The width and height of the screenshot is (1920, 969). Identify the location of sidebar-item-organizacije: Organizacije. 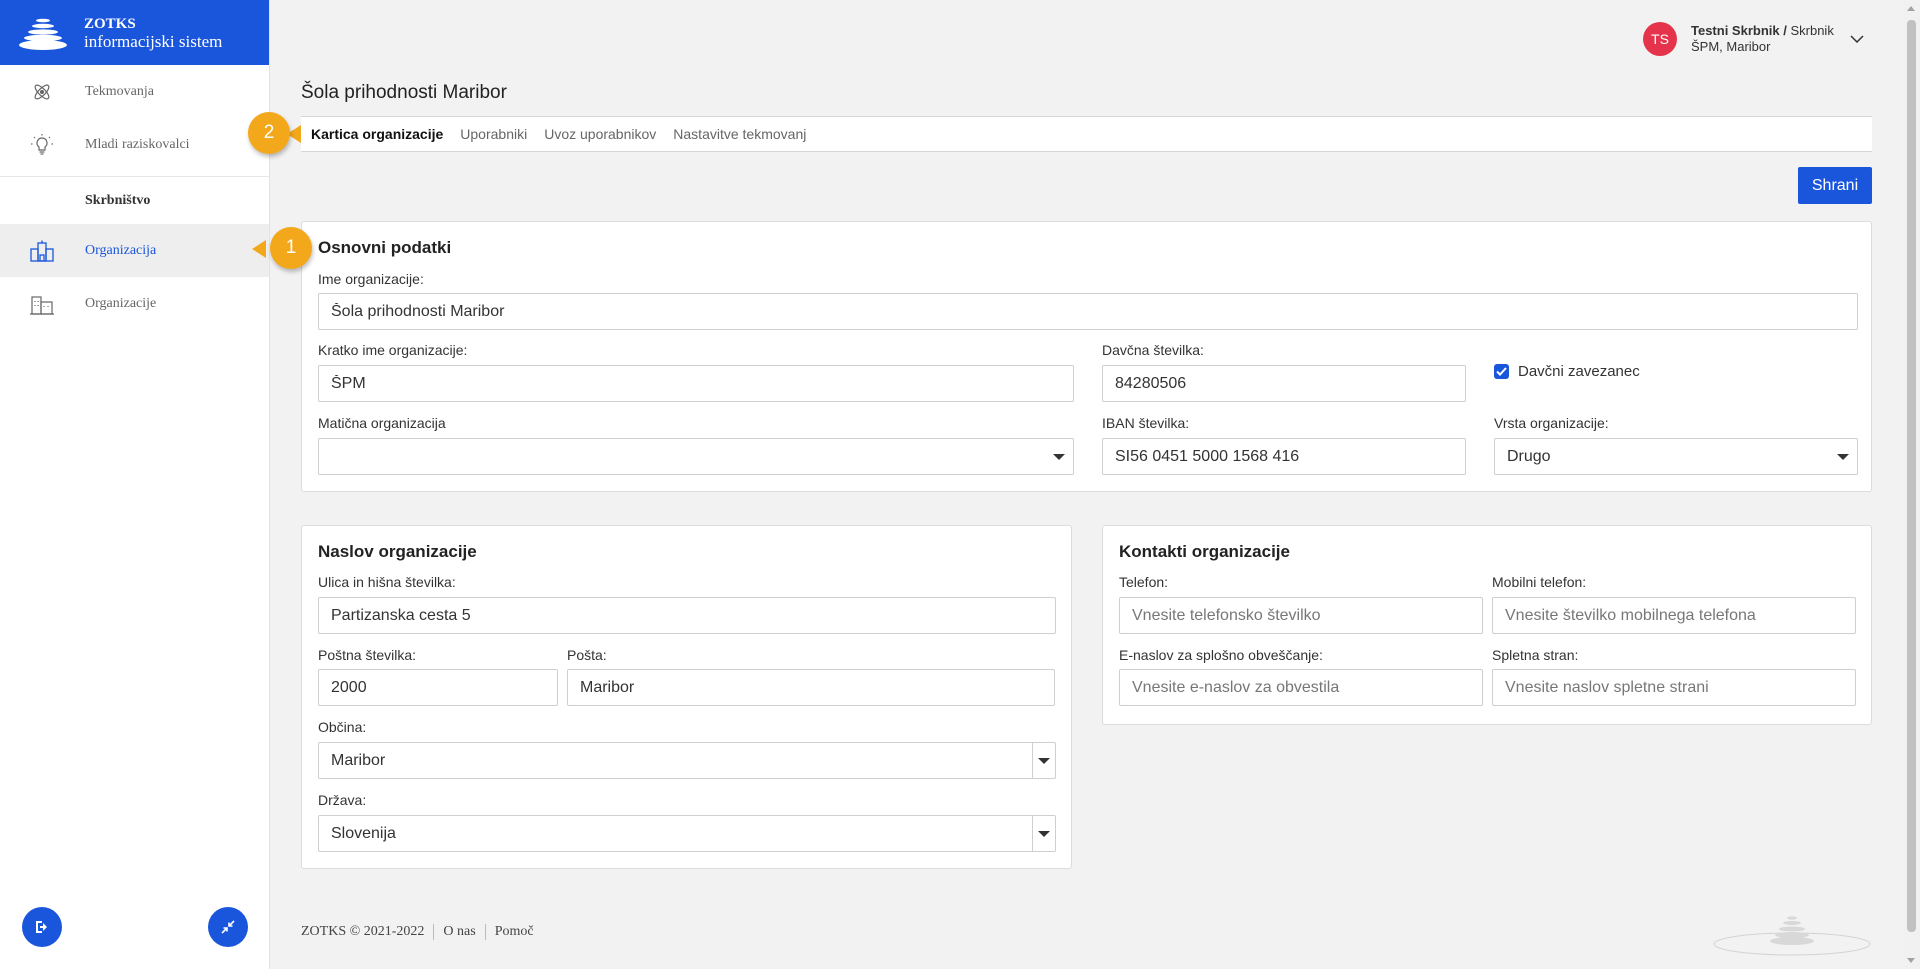
(134, 303).